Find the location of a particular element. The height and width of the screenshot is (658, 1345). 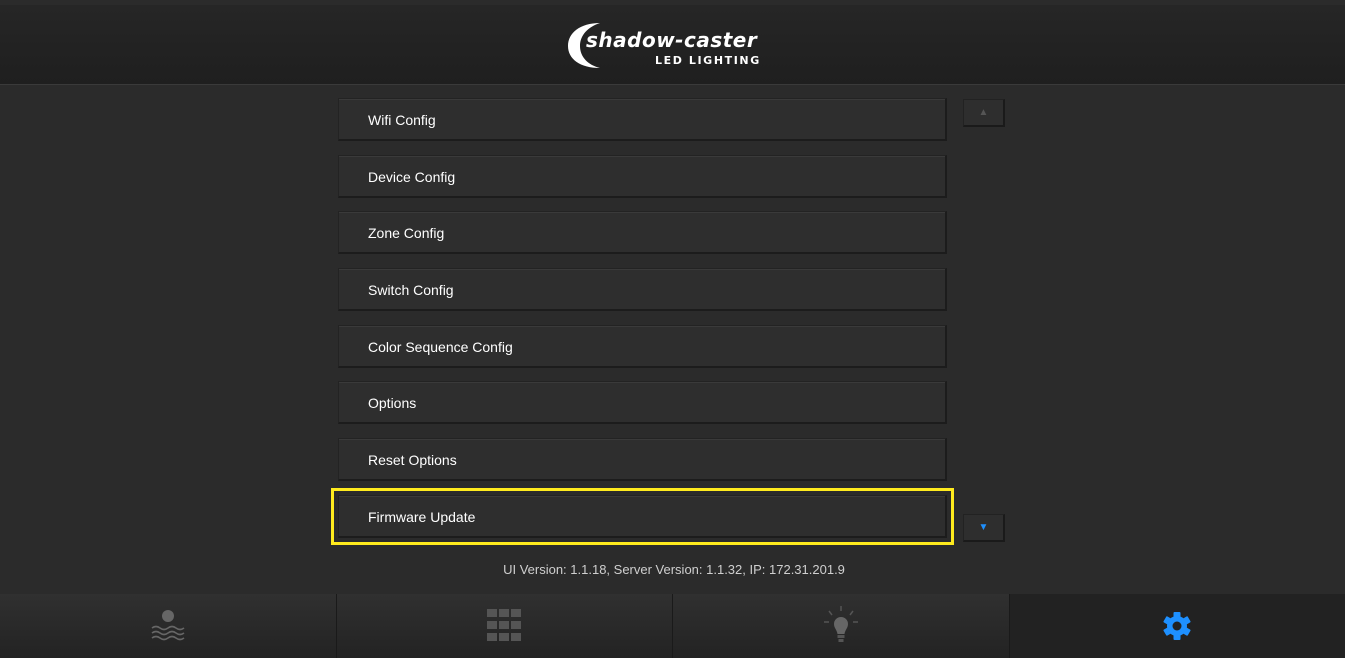

menu-item-wifi-config: Wifi Config is located at coordinates (642, 119).